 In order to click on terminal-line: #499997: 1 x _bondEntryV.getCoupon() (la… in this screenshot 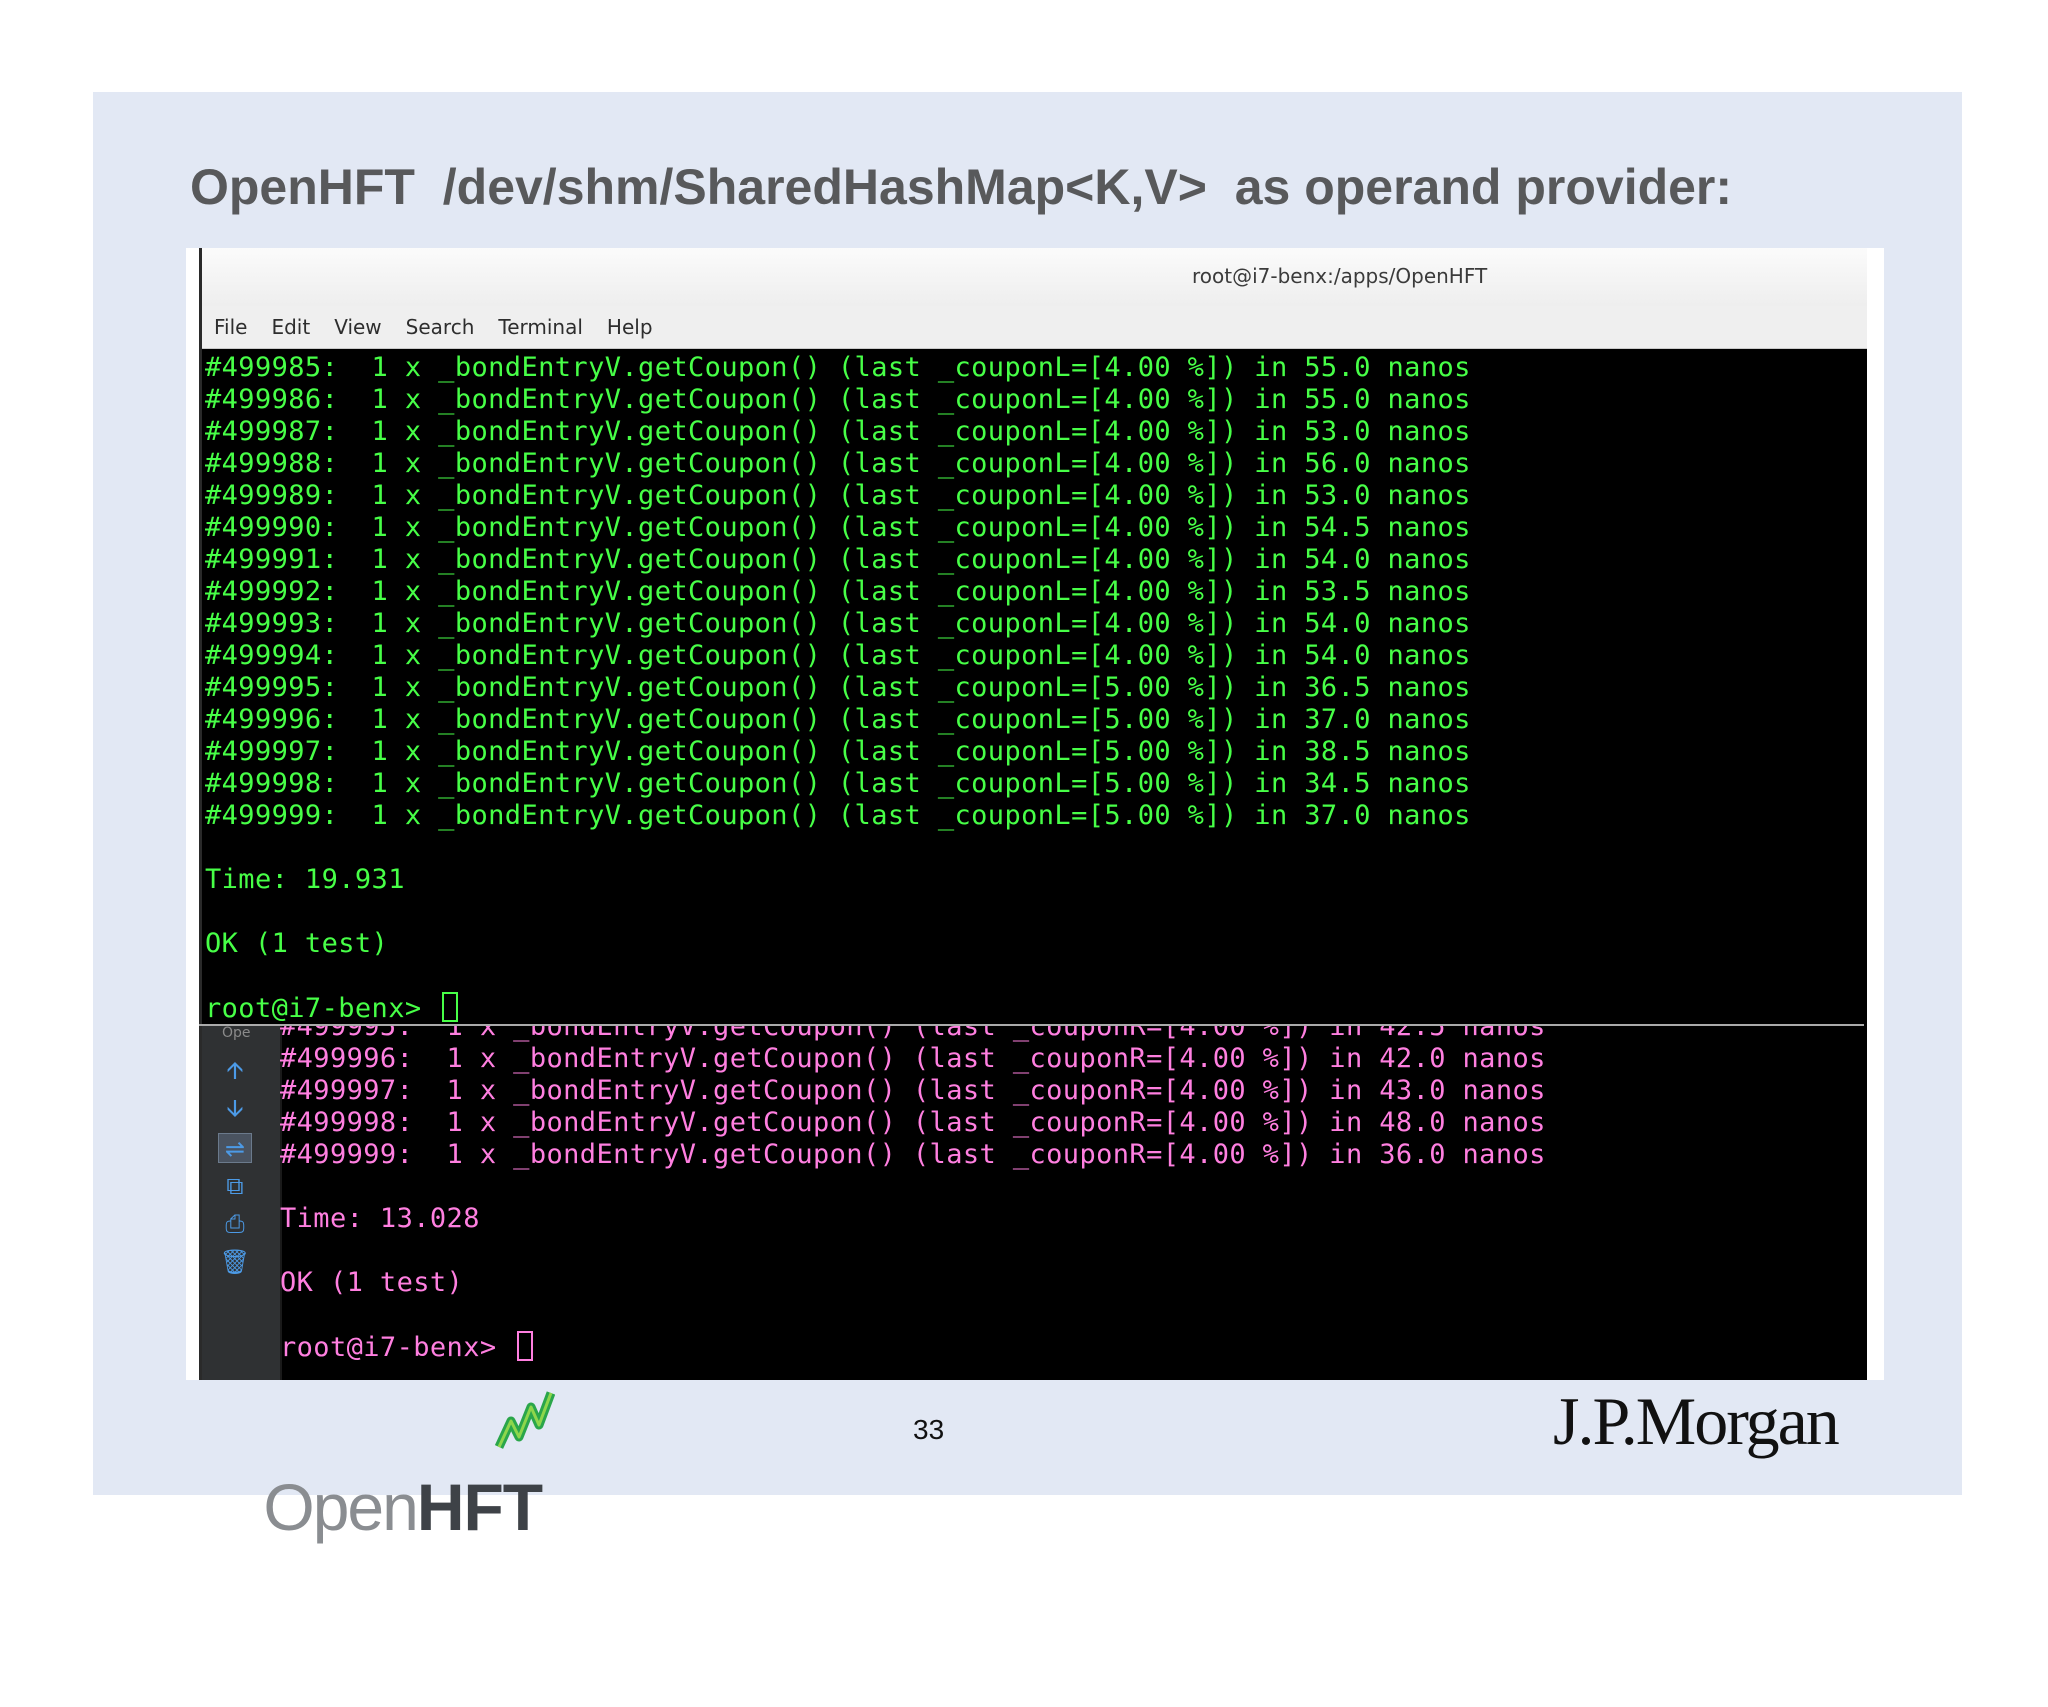, I will do `click(838, 751)`.